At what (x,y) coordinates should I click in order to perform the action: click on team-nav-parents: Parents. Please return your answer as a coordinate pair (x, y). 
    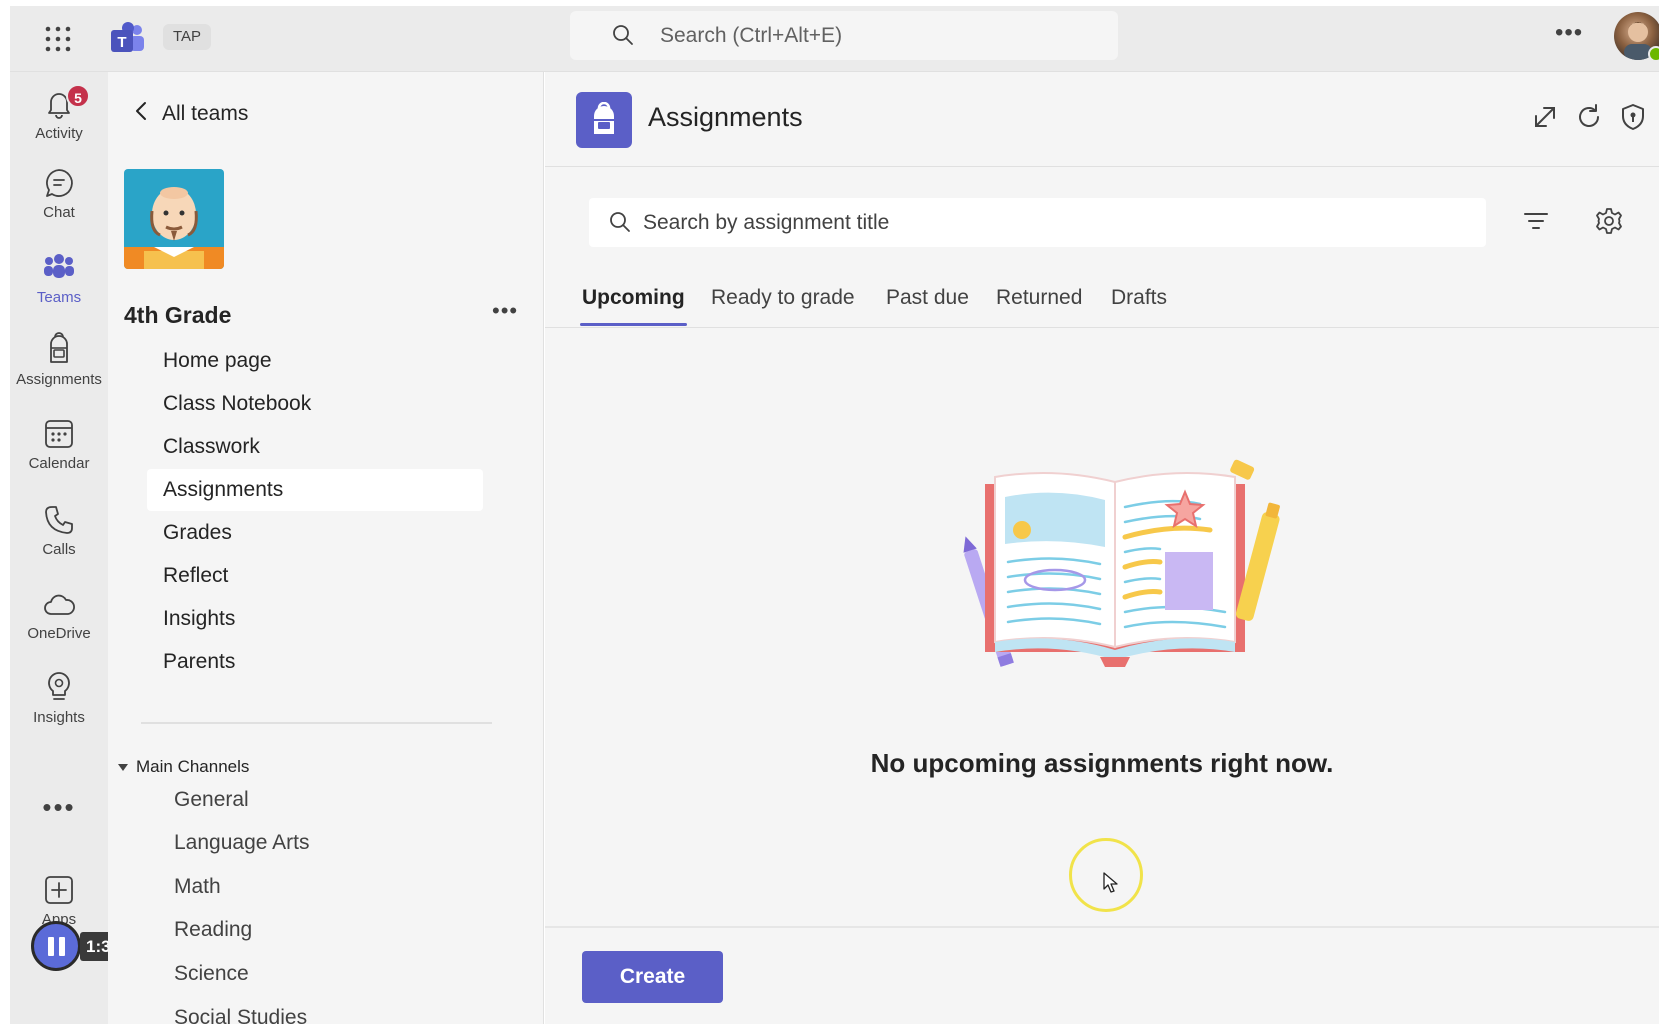
    Looking at the image, I should click on (315, 662).